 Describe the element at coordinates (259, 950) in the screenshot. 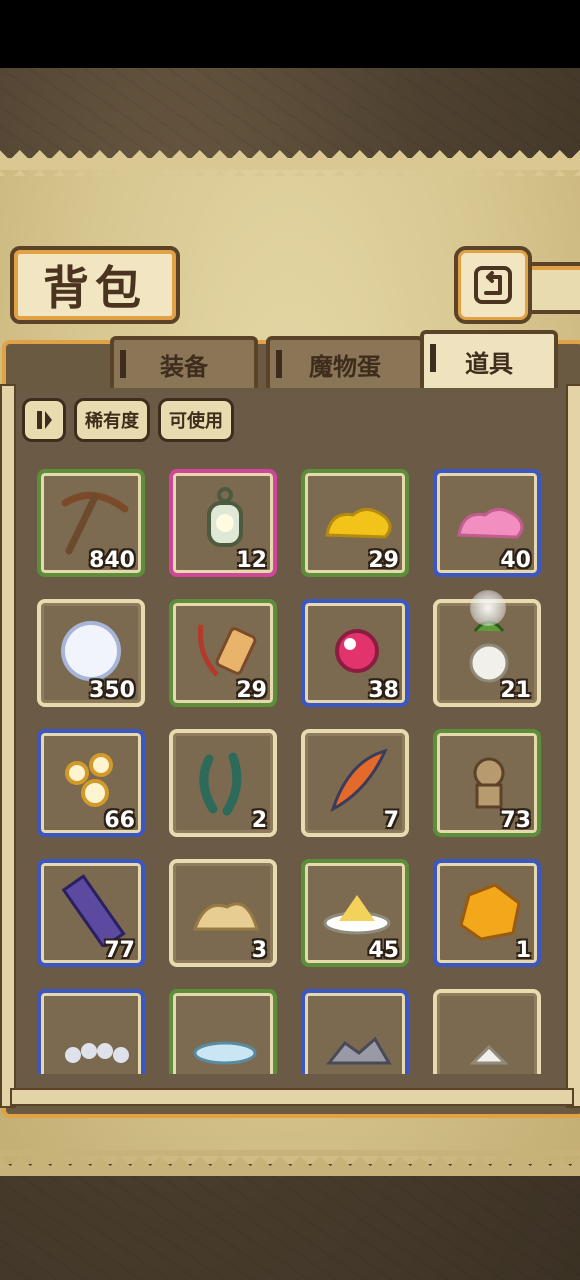

I see `item-count: 3` at that location.